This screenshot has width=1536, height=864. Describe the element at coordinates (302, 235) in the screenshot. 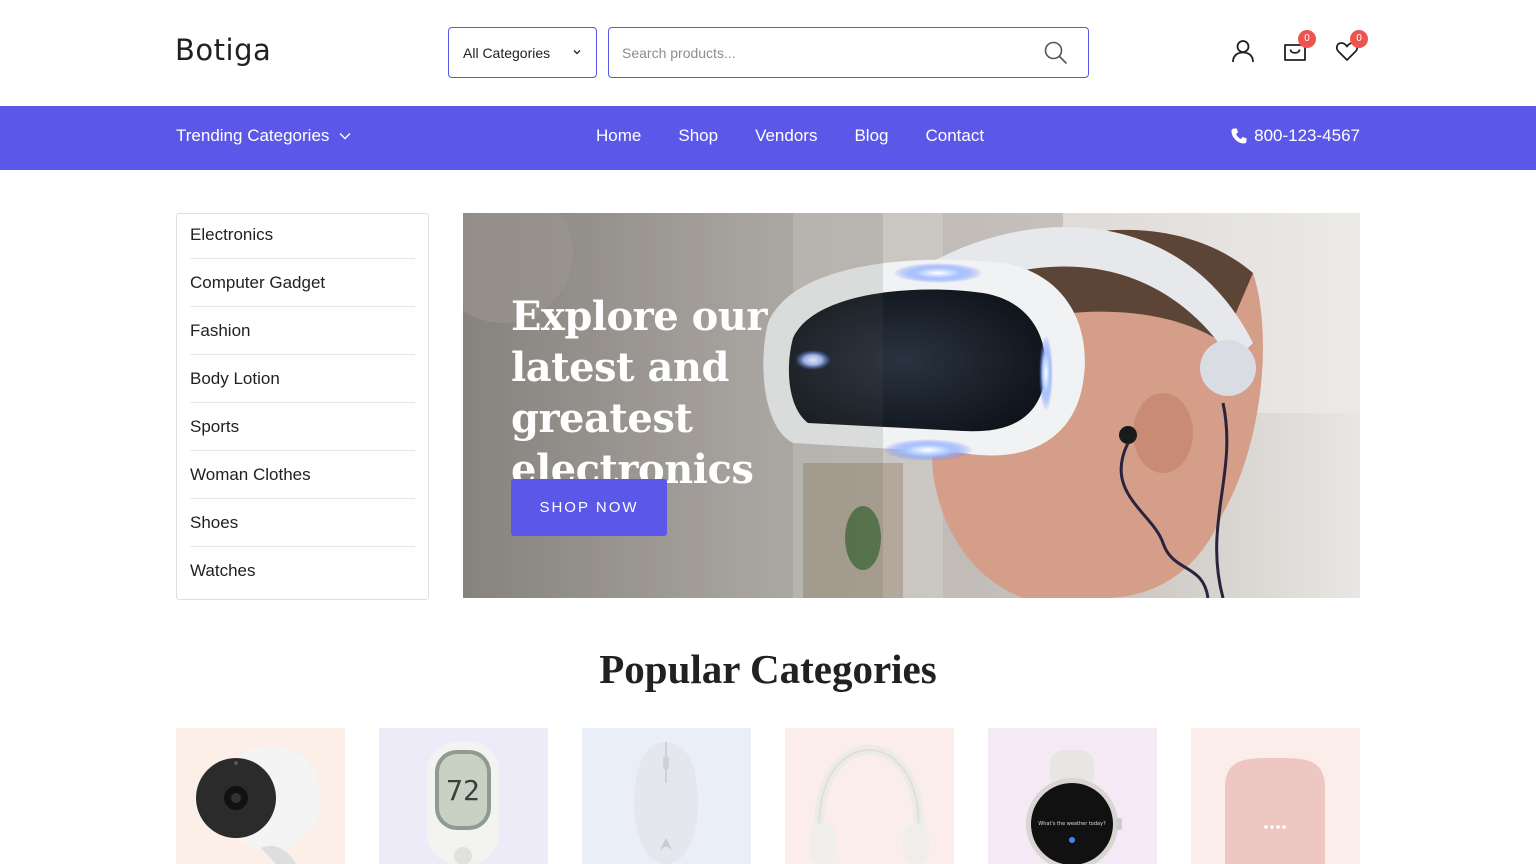

I see `sidebar-item-electronics: Electronics` at that location.